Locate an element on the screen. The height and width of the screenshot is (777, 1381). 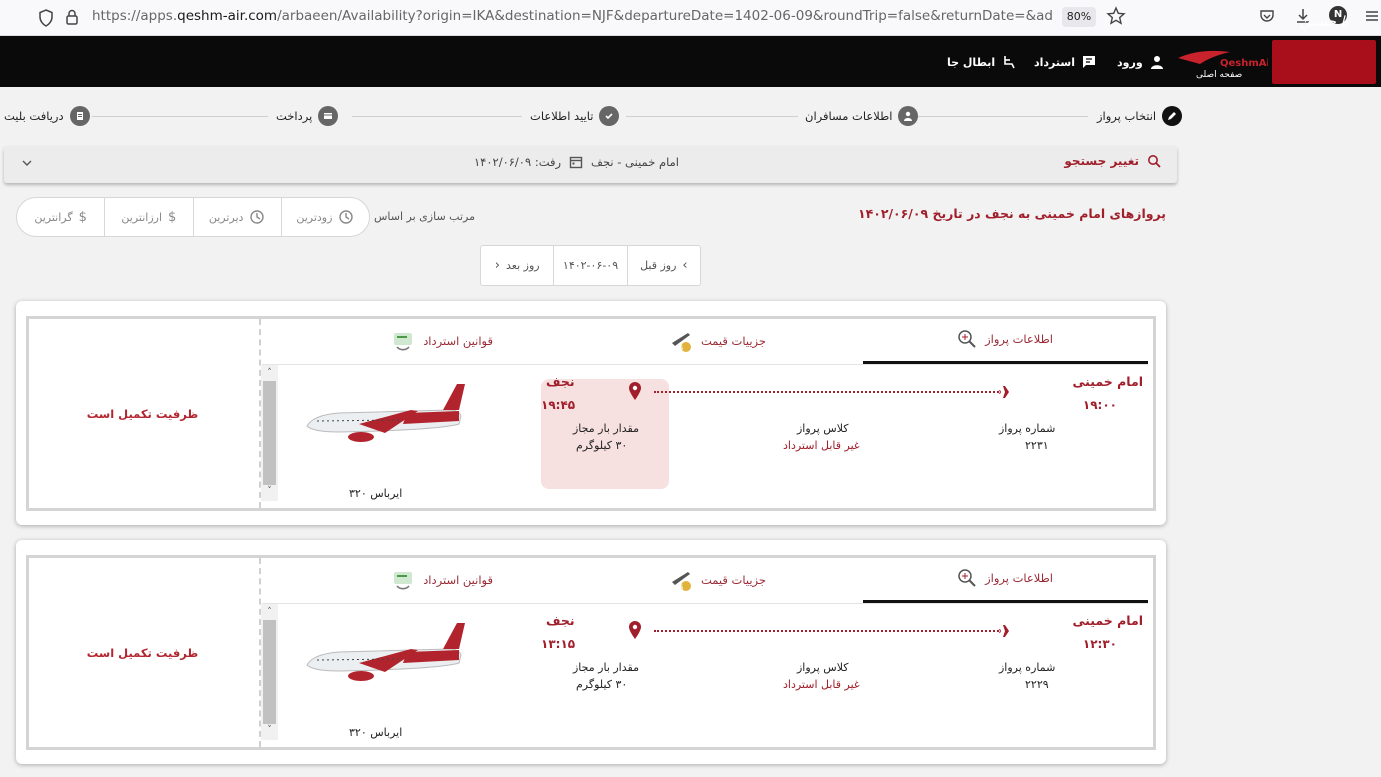
step-label: اطلاعات مسافران is located at coordinates (849, 116).